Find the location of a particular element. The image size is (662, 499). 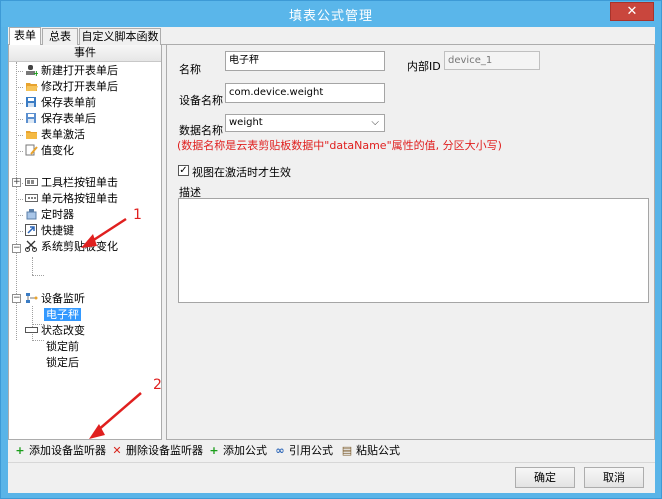

annotation-label-2: 2 is located at coordinates (157, 385).